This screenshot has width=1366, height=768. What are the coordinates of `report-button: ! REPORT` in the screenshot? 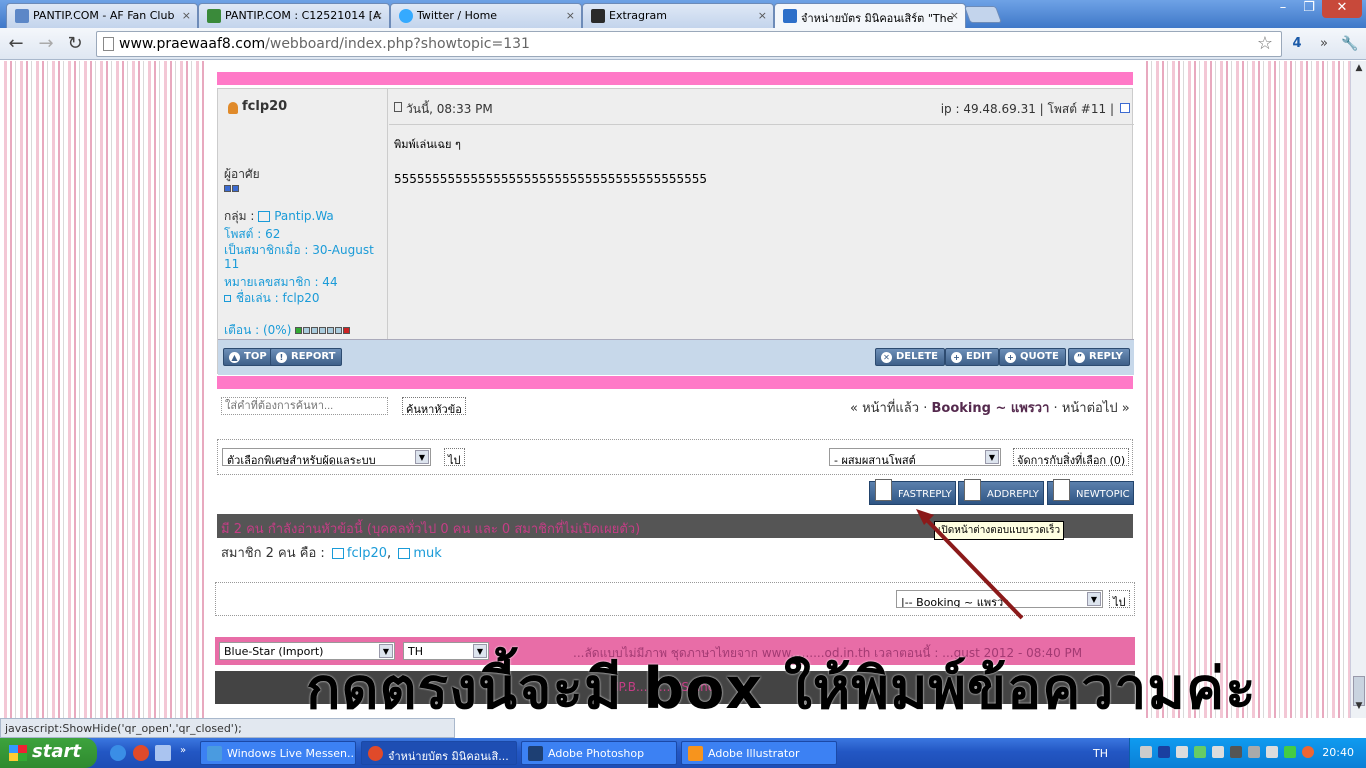 It's located at (306, 357).